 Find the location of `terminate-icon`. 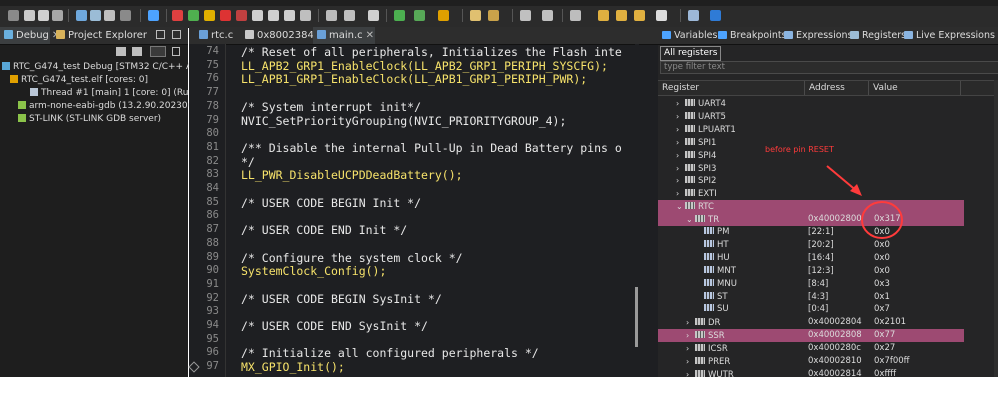

terminate-icon is located at coordinates (225, 15).